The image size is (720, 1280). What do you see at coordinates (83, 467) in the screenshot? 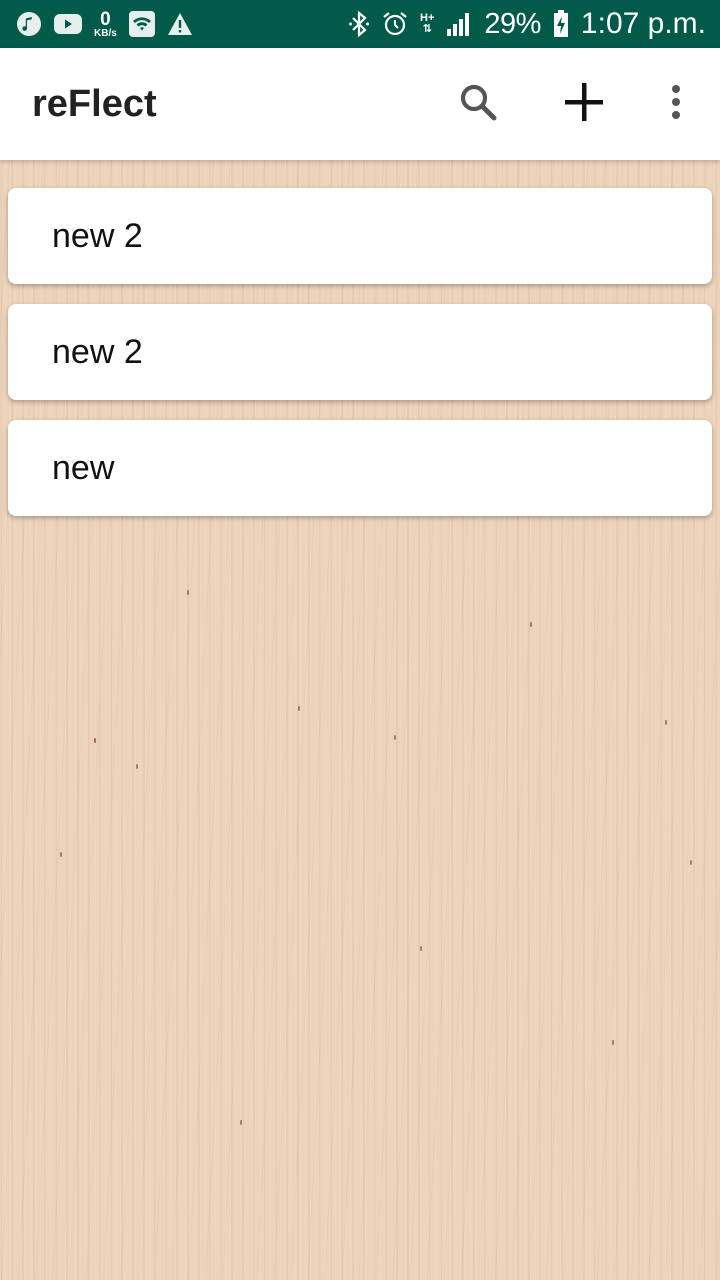
I see `note-title: new` at bounding box center [83, 467].